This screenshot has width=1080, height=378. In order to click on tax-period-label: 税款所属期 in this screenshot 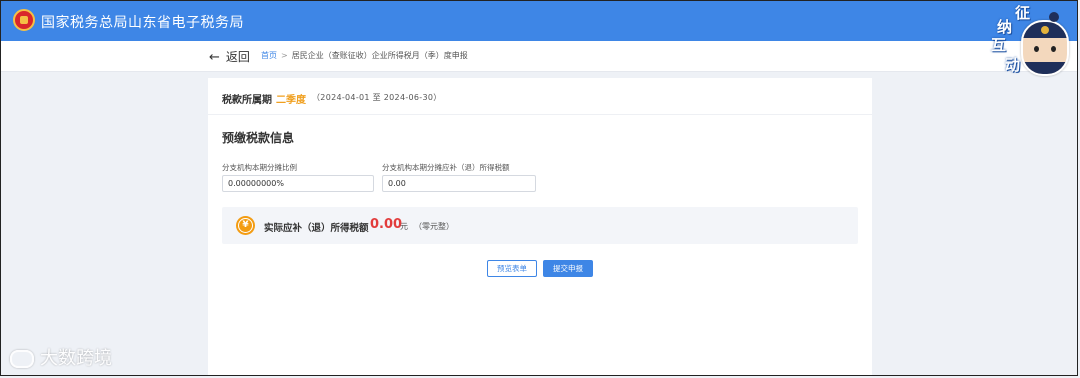, I will do `click(247, 100)`.